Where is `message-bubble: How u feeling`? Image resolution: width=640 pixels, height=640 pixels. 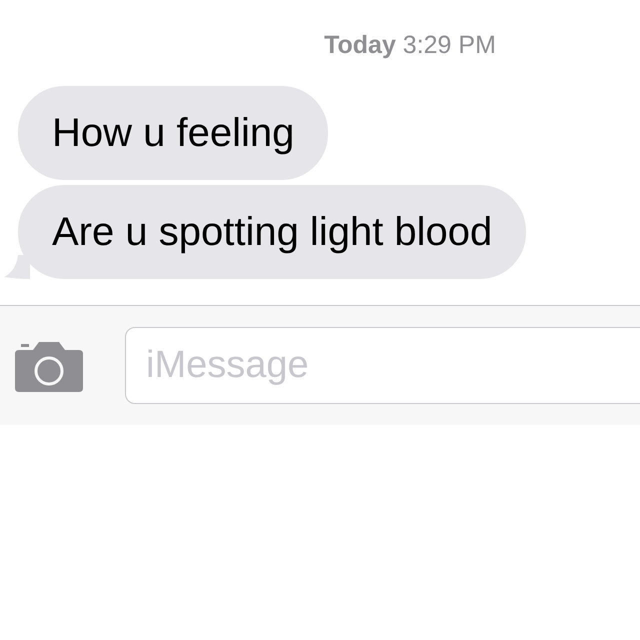
message-bubble: How u feeling is located at coordinates (173, 133).